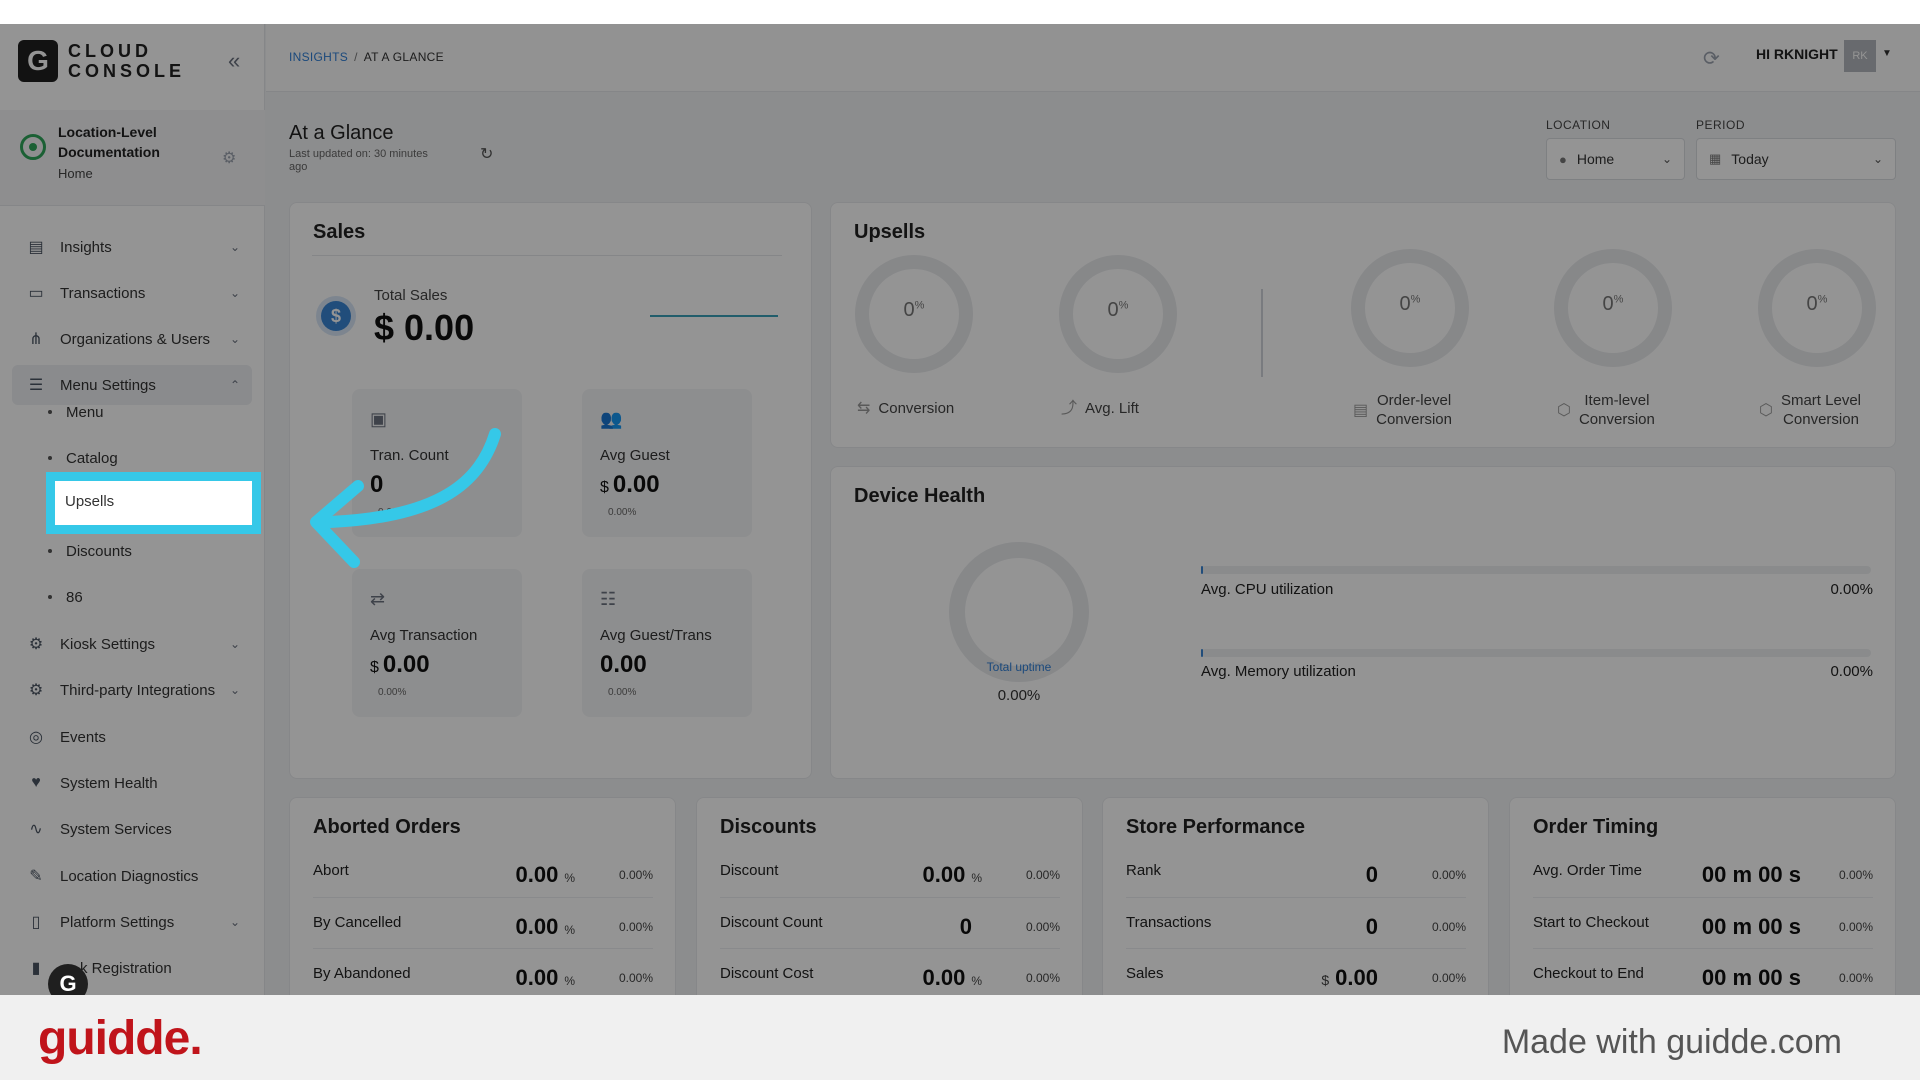 This screenshot has width=1920, height=1080. Describe the element at coordinates (234, 385) in the screenshot. I see `chevron-up-icon: ⌃` at that location.